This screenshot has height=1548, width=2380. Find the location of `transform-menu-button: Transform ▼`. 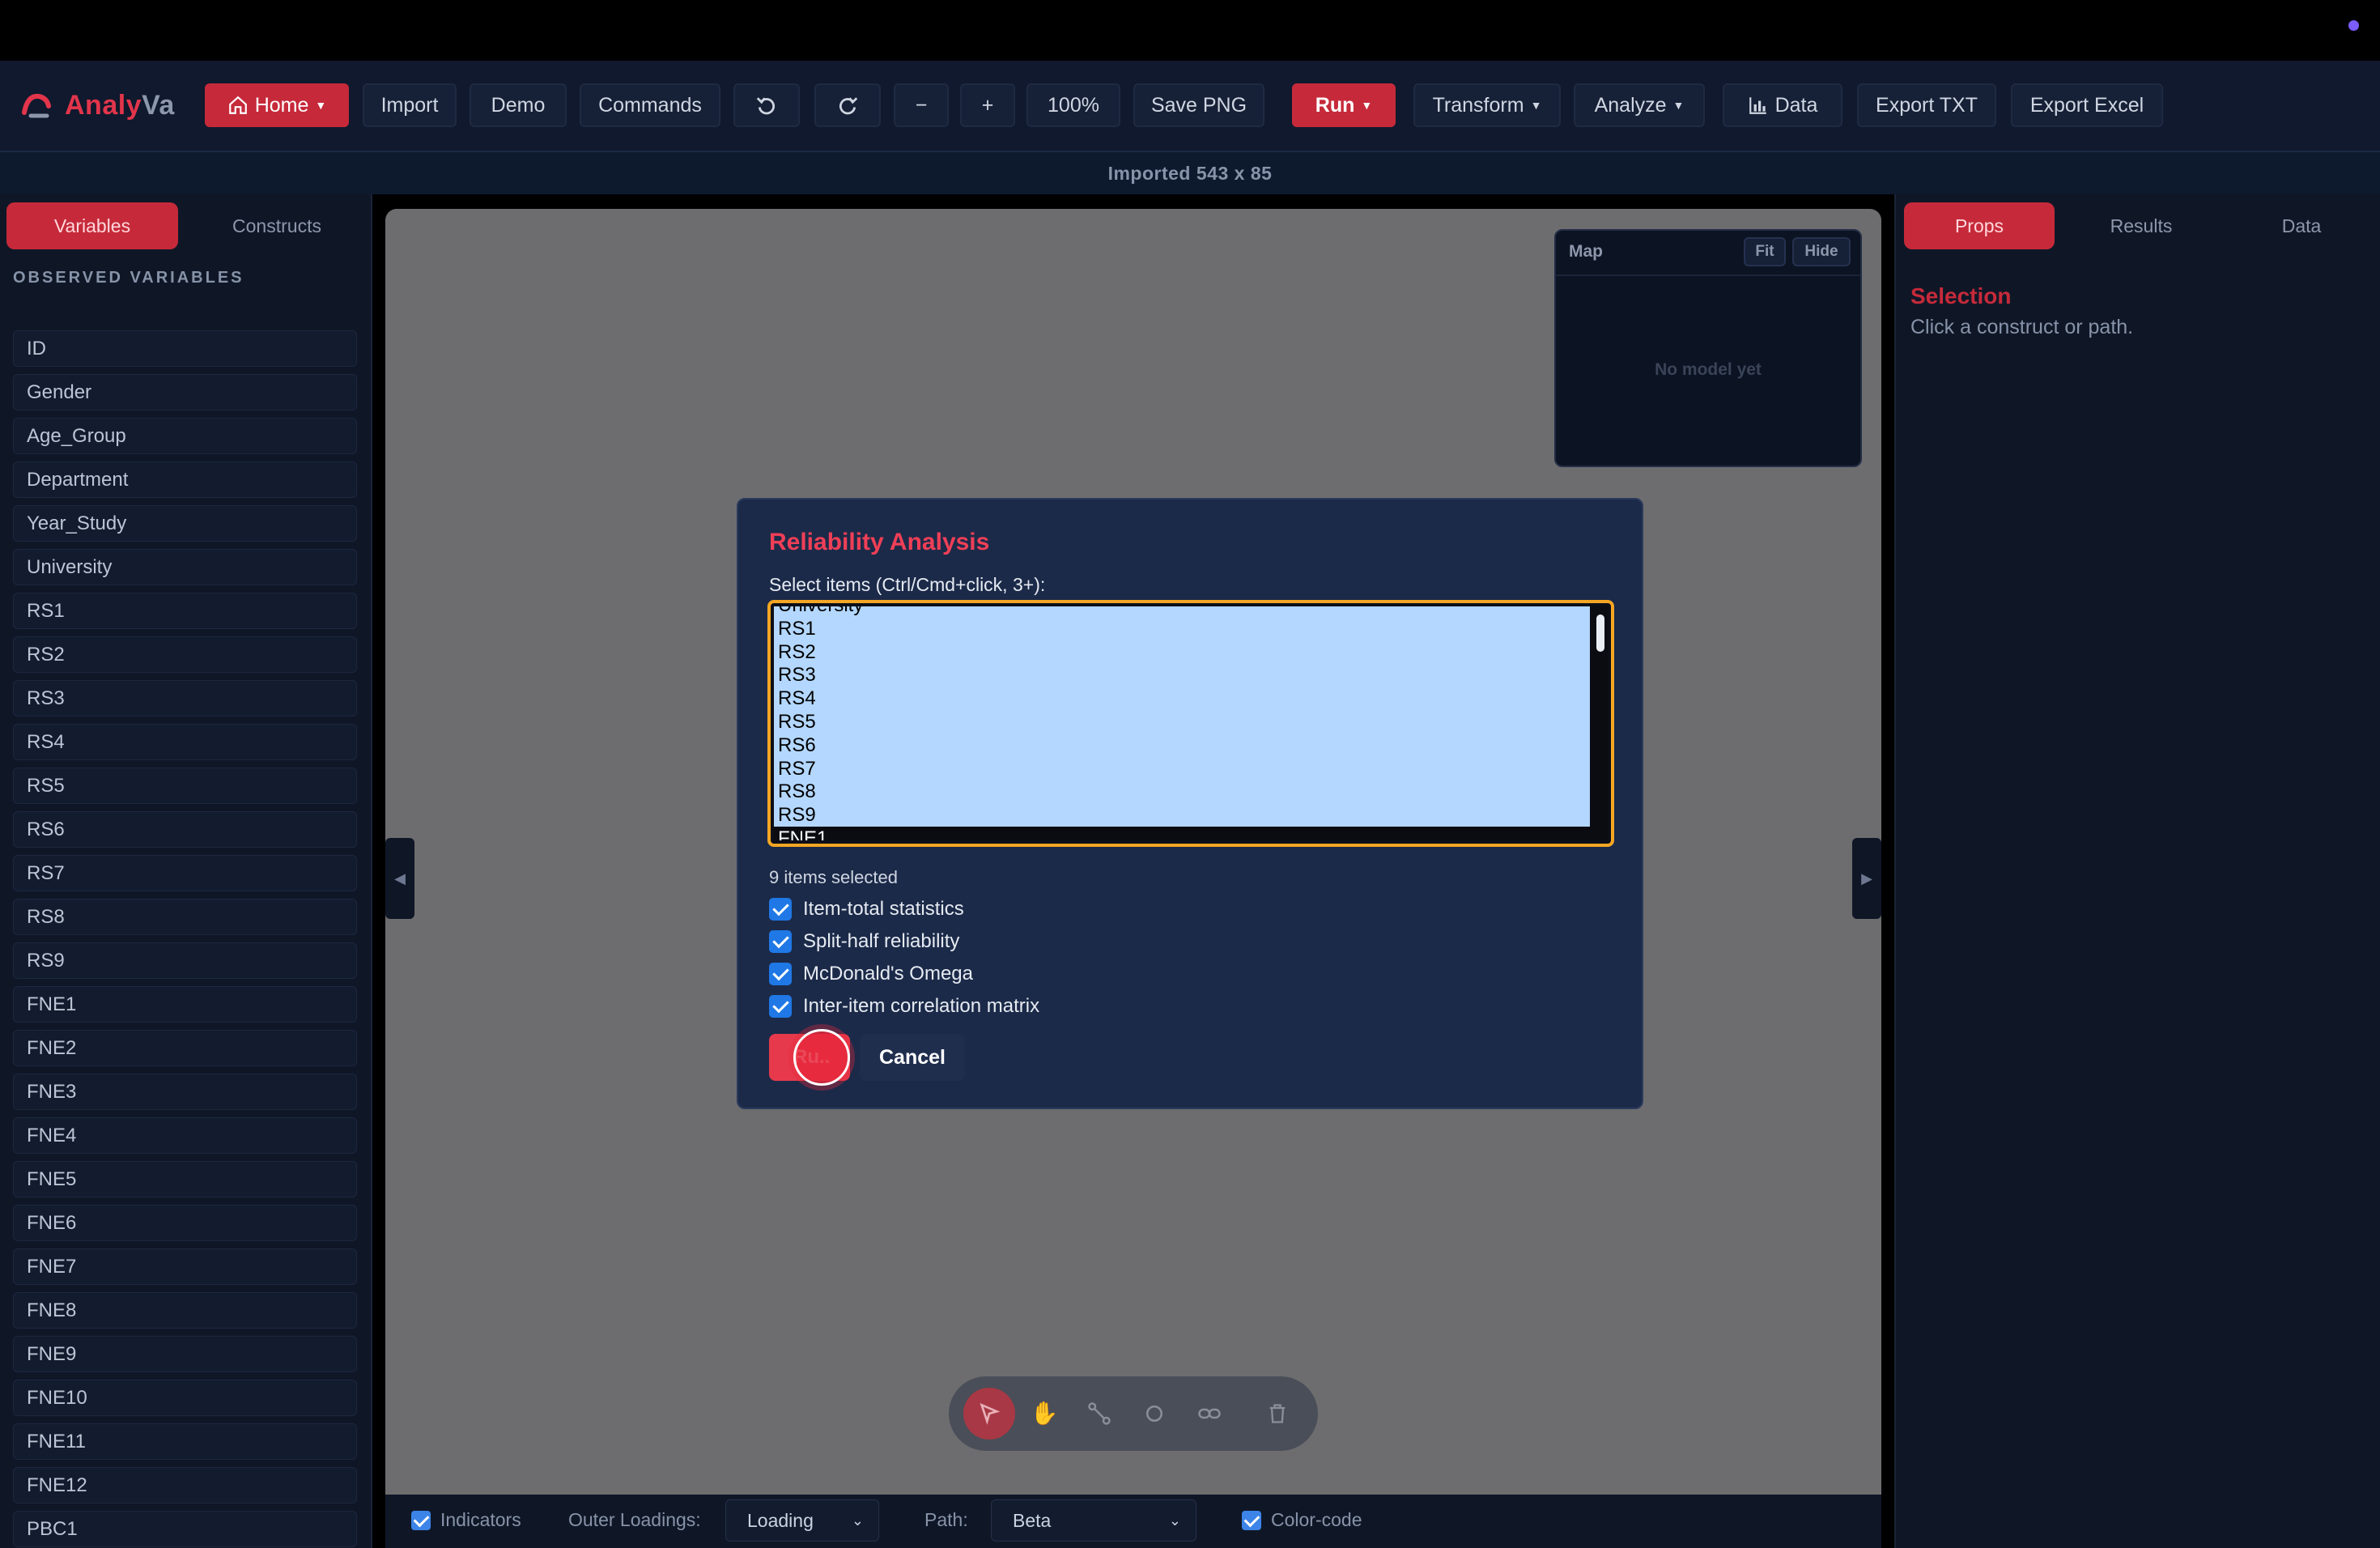

transform-menu-button: Transform ▼ is located at coordinates (1487, 105).